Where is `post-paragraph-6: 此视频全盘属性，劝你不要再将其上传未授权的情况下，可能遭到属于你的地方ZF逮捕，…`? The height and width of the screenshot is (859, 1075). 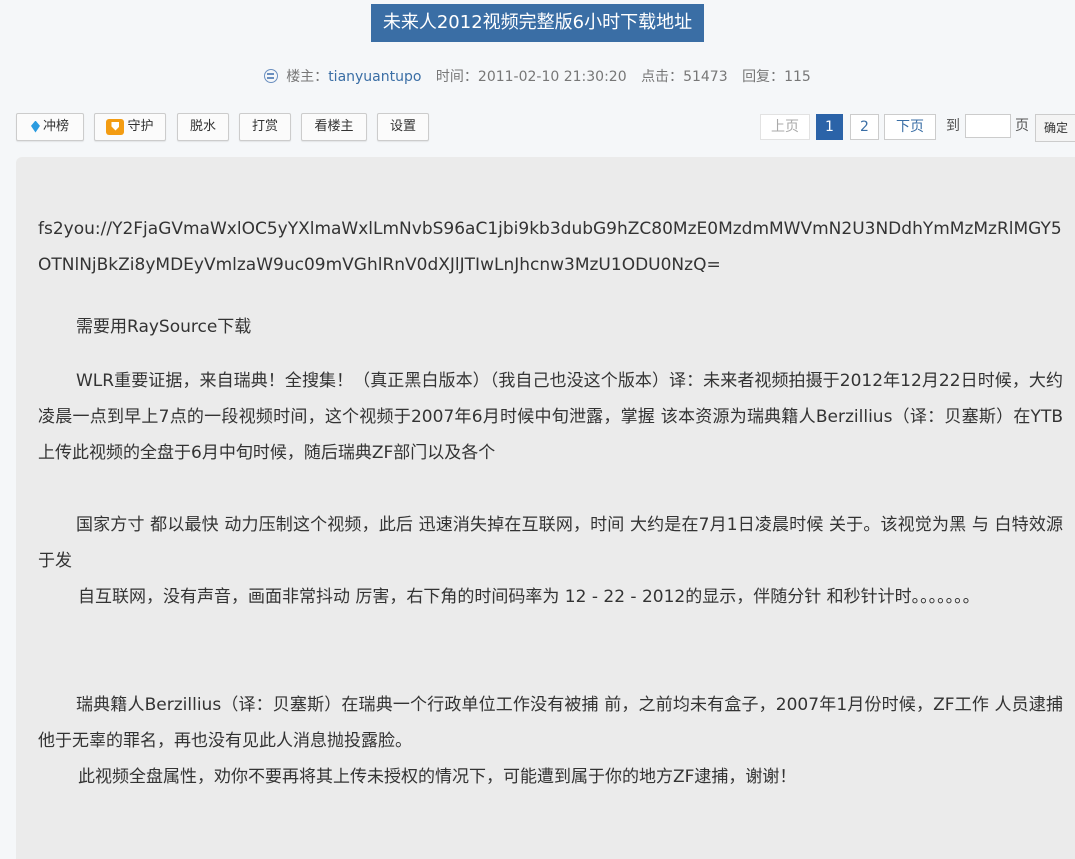 post-paragraph-6: 此视频全盘属性，劝你不要再将其上传未授权的情况下，可能遭到属于你的地方ZF逮捕，… is located at coordinates (437, 777).